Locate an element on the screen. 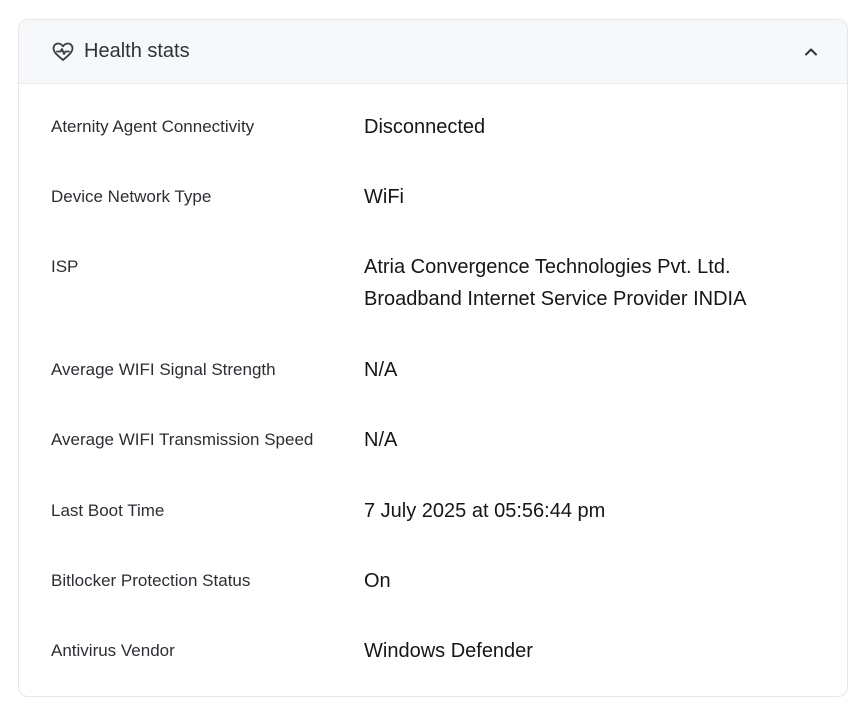 The width and height of the screenshot is (868, 720). chevron-up-icon is located at coordinates (811, 52).